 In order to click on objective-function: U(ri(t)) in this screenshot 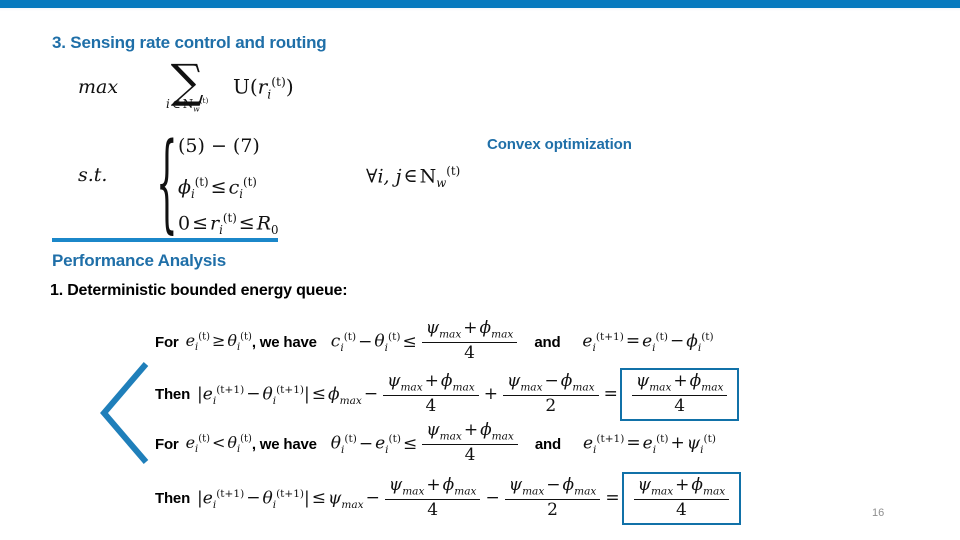, I will do `click(263, 88)`.